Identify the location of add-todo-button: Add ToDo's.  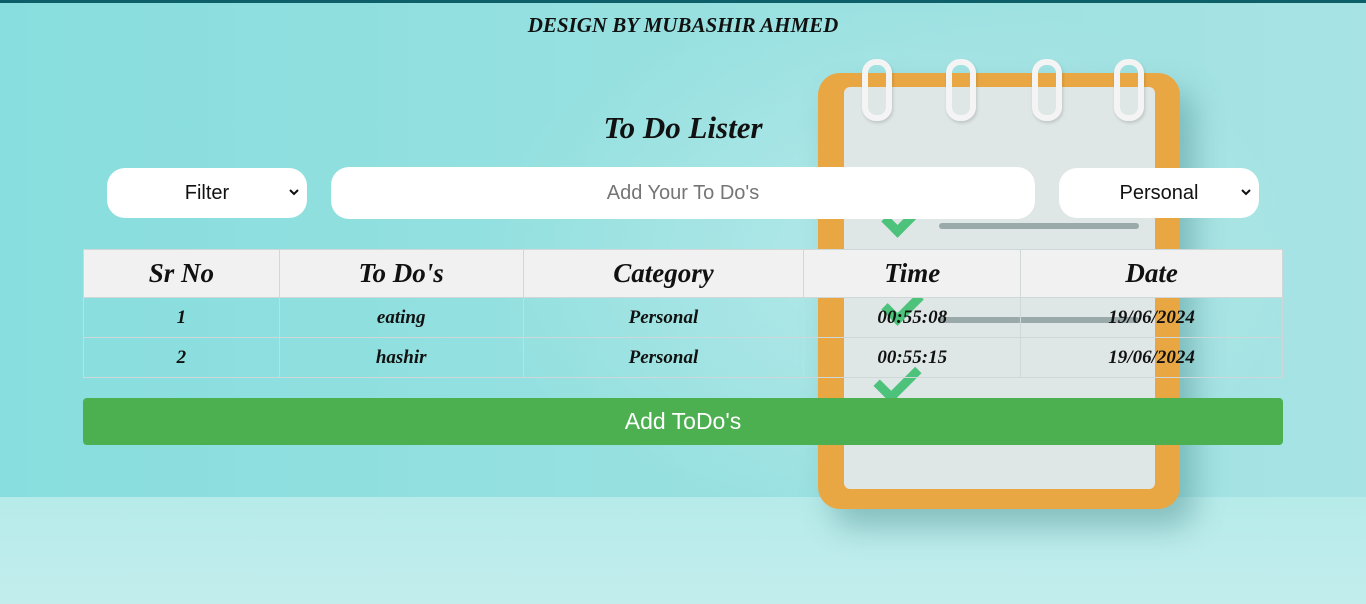
(683, 421).